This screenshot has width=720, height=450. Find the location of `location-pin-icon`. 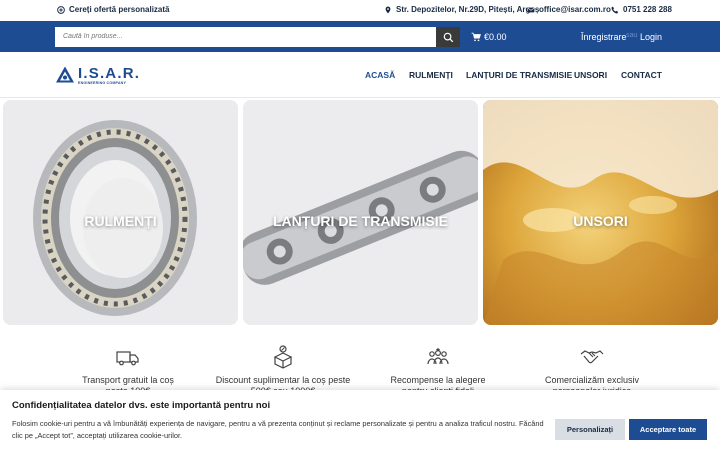

location-pin-icon is located at coordinates (388, 10).